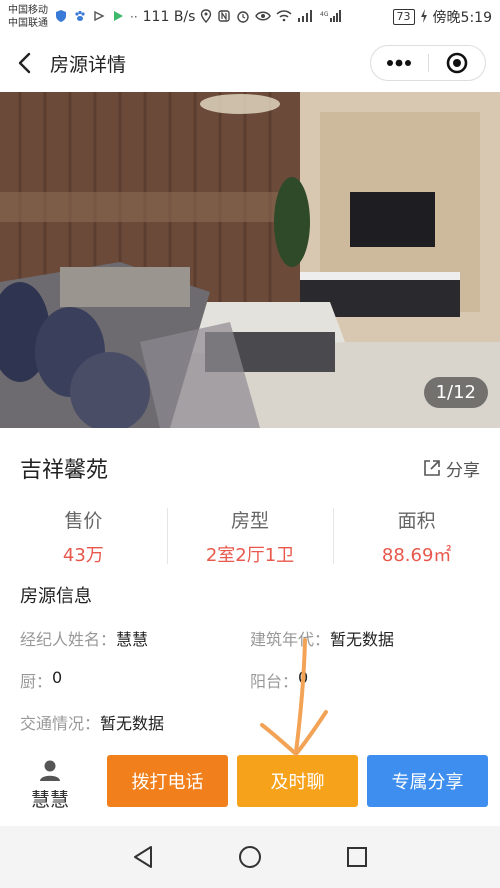 This screenshot has height=888, width=500. I want to click on image-counter: 1/12, so click(455, 392).